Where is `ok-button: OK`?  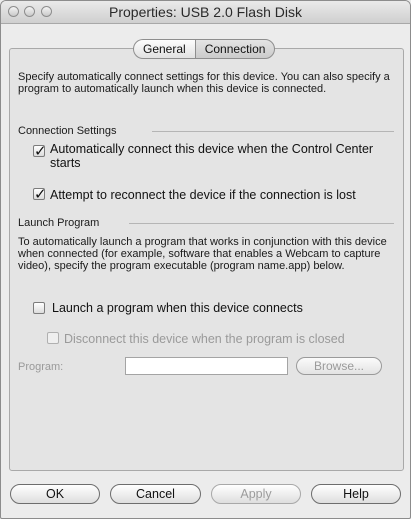
ok-button: OK is located at coordinates (55, 494).